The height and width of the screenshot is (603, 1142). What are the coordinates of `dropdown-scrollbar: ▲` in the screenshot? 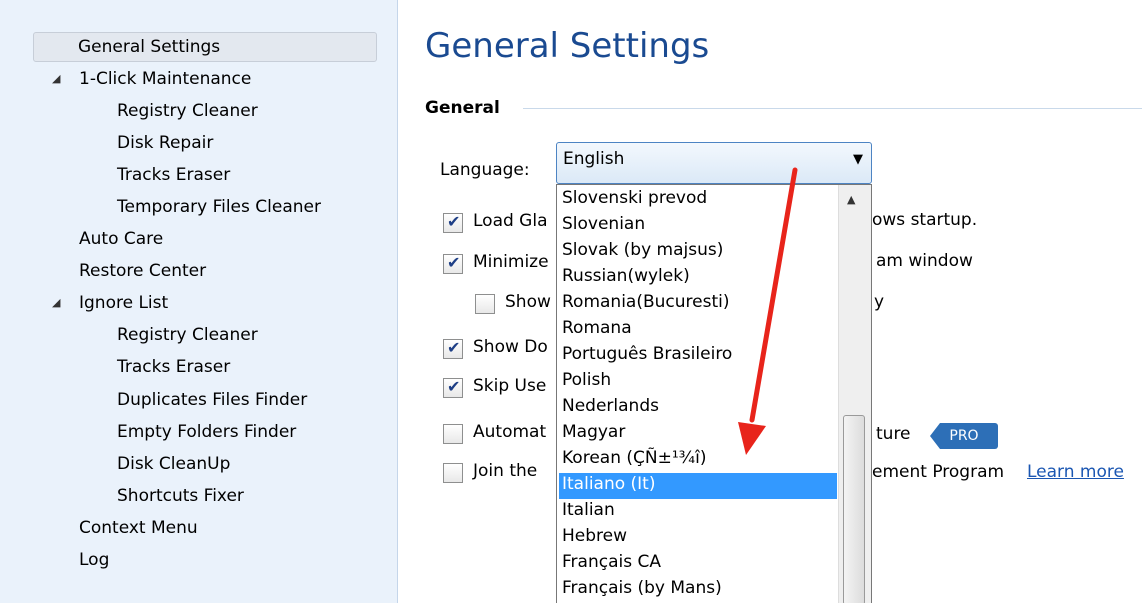 It's located at (854, 394).